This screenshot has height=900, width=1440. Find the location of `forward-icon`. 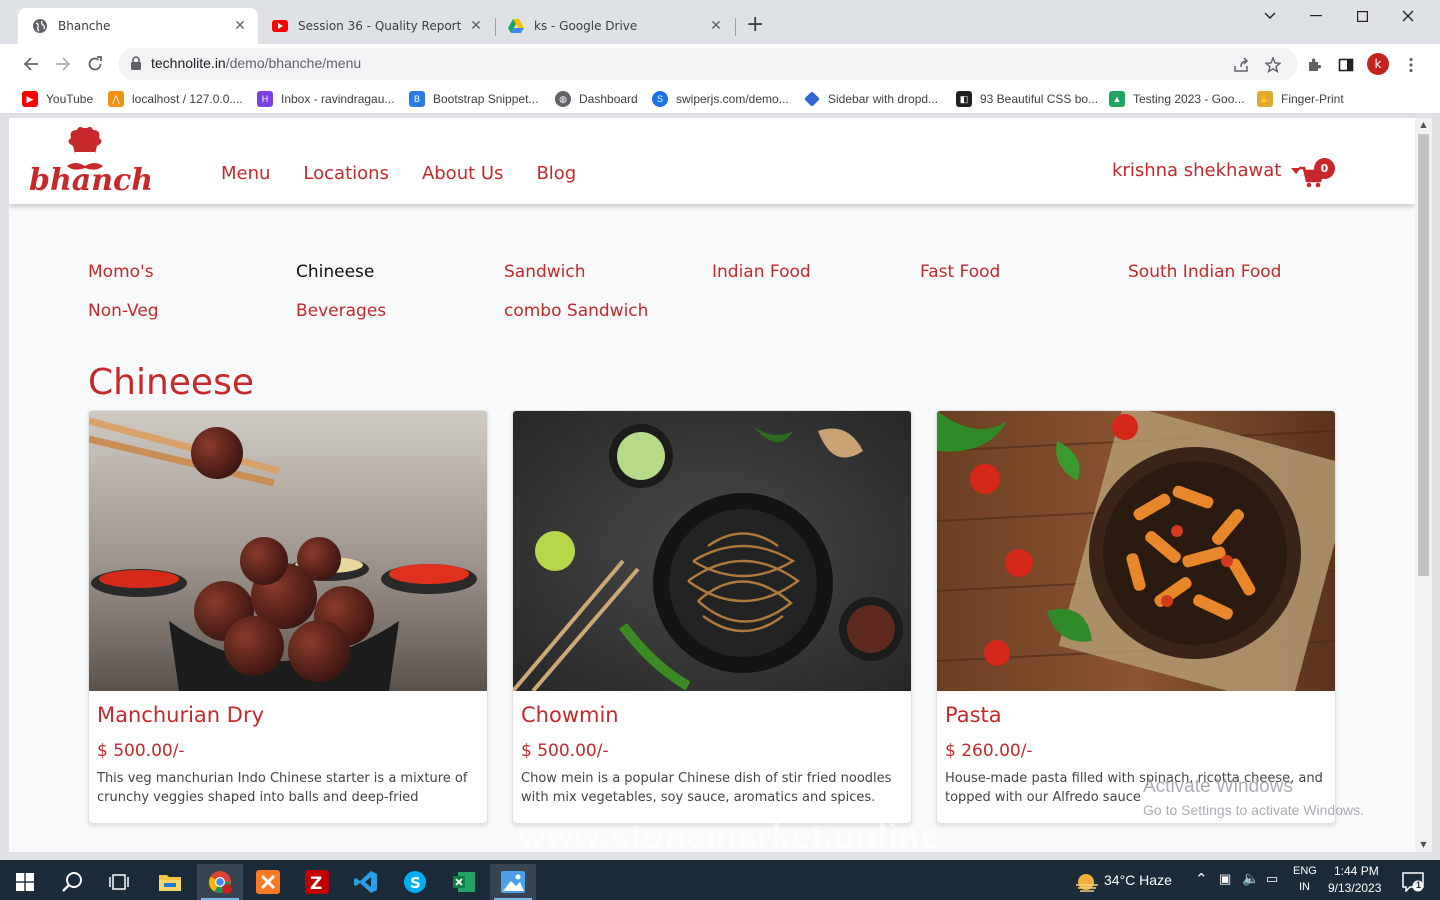

forward-icon is located at coordinates (63, 64).